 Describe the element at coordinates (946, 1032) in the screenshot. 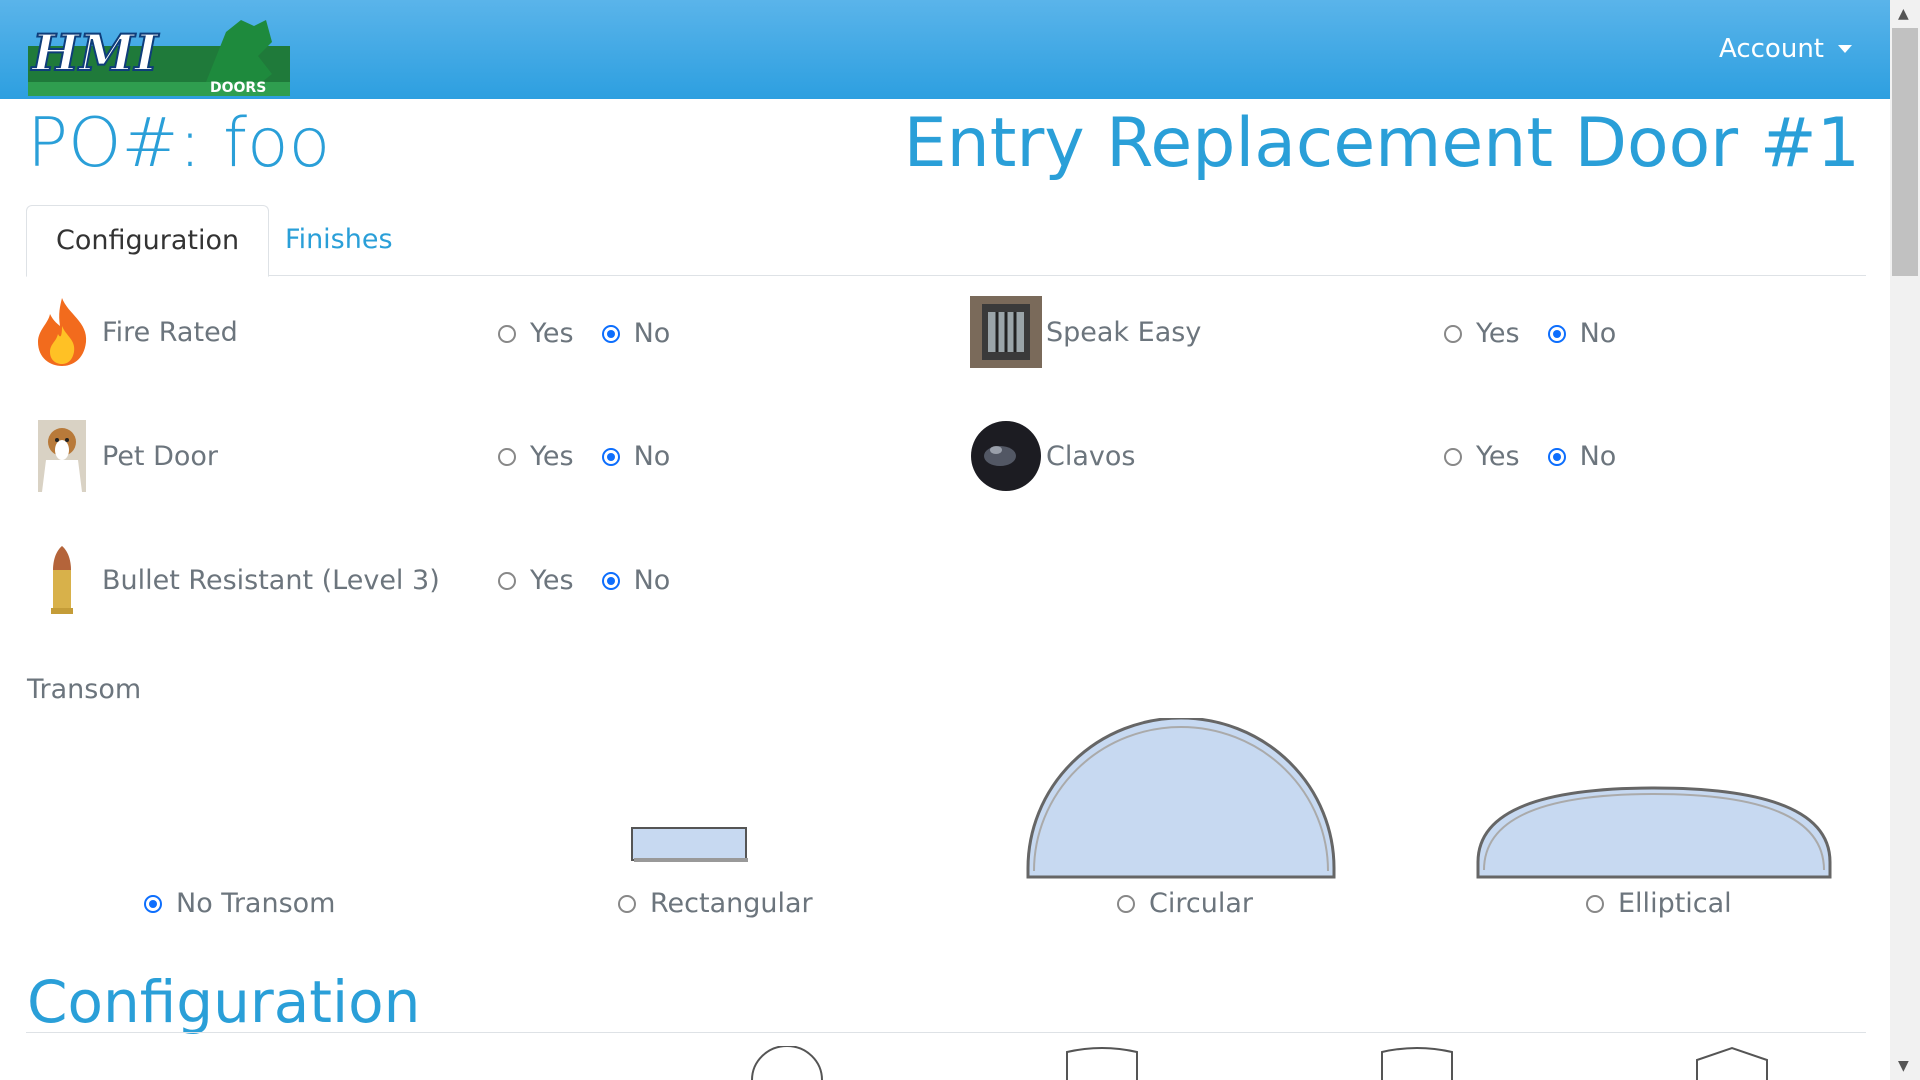

I see `divider` at that location.